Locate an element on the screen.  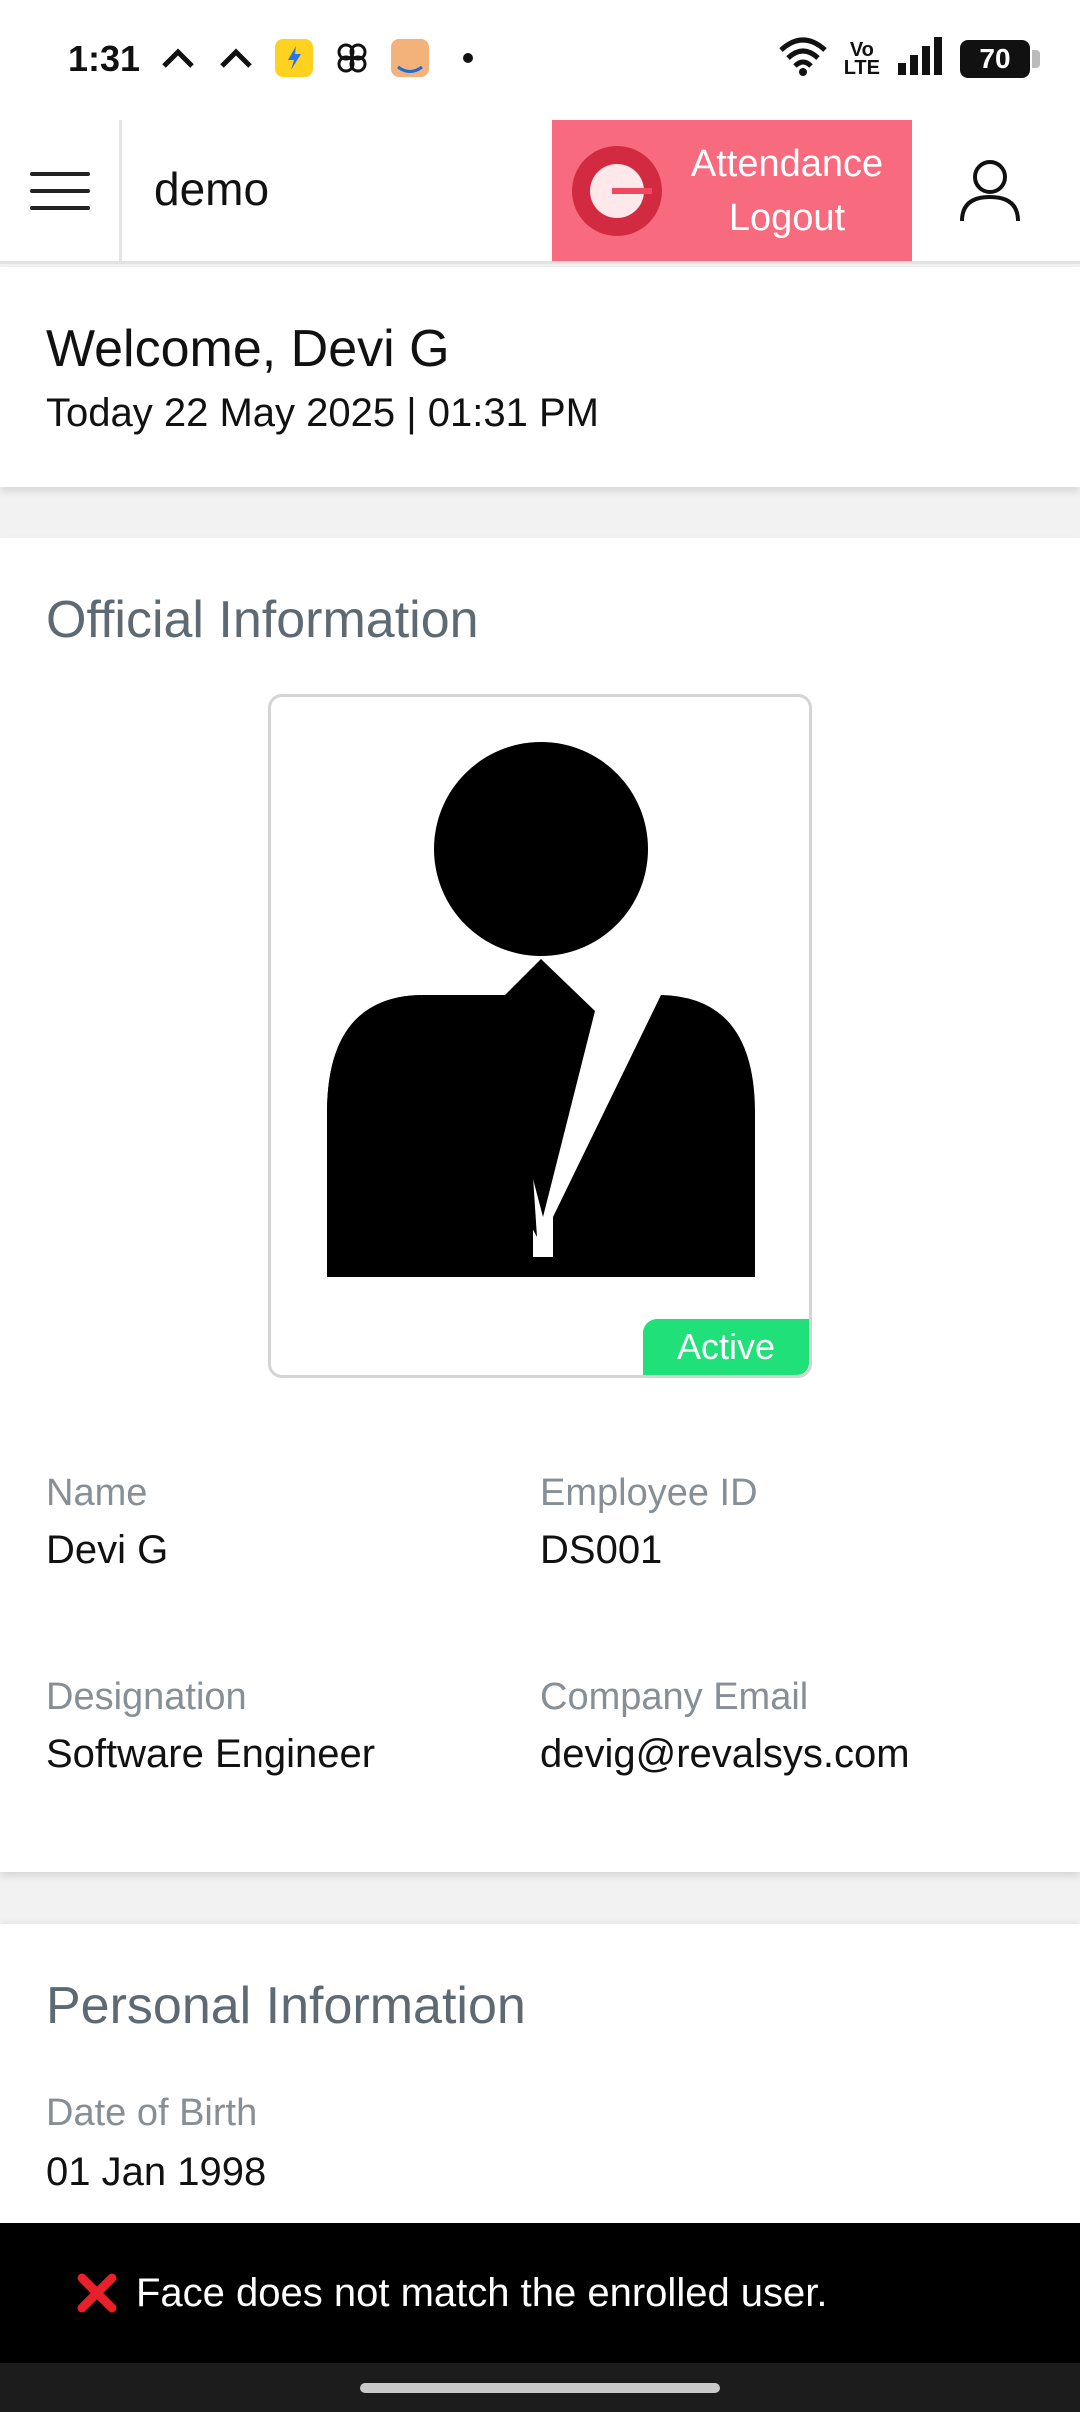
avatar-placeholder-icon is located at coordinates (541, 1009).